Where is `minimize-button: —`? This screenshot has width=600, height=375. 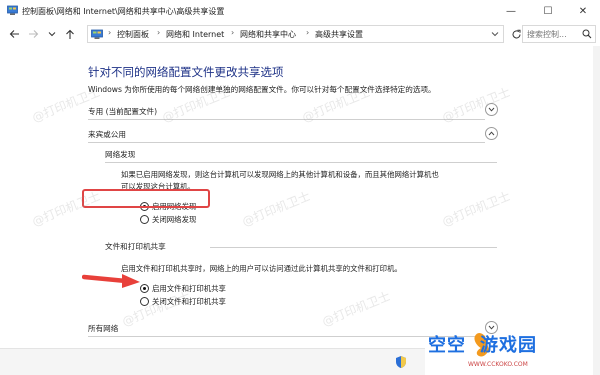
minimize-button: — is located at coordinates (511, 11).